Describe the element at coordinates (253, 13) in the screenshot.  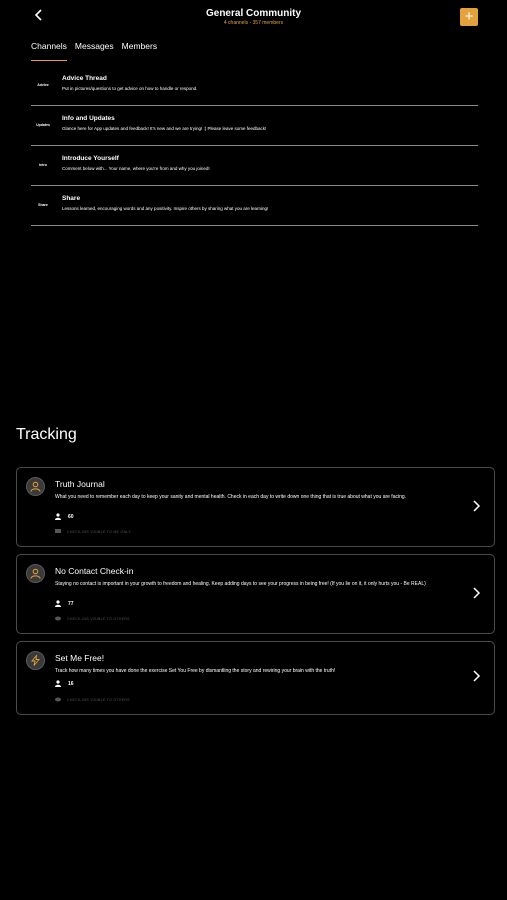
I see `page-title: General Community` at that location.